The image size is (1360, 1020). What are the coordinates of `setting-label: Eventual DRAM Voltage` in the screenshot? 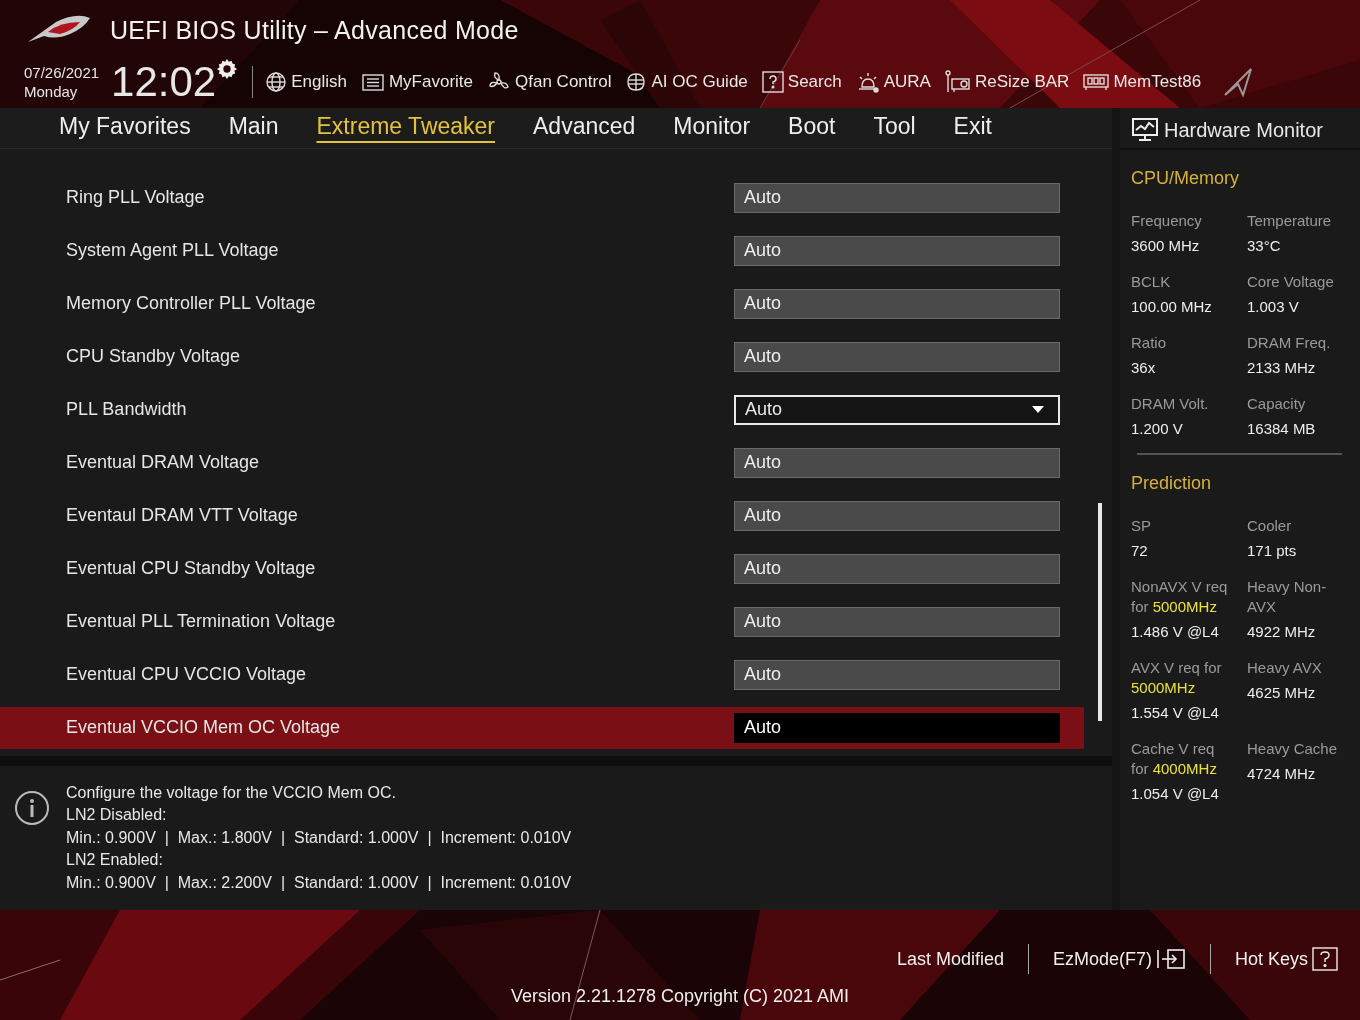 It's located at (163, 463).